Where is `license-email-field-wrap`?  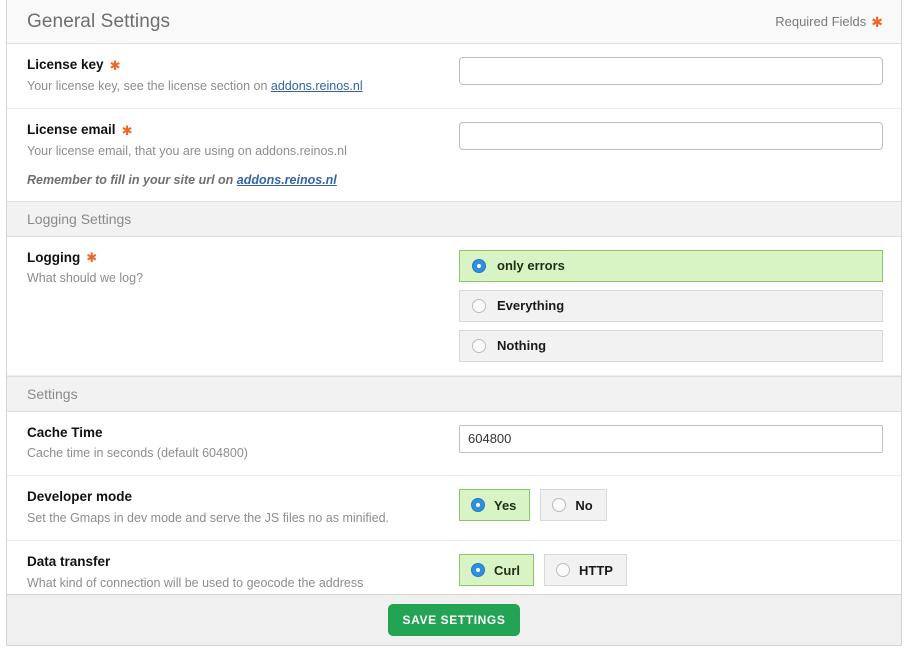 license-email-field-wrap is located at coordinates (671, 135).